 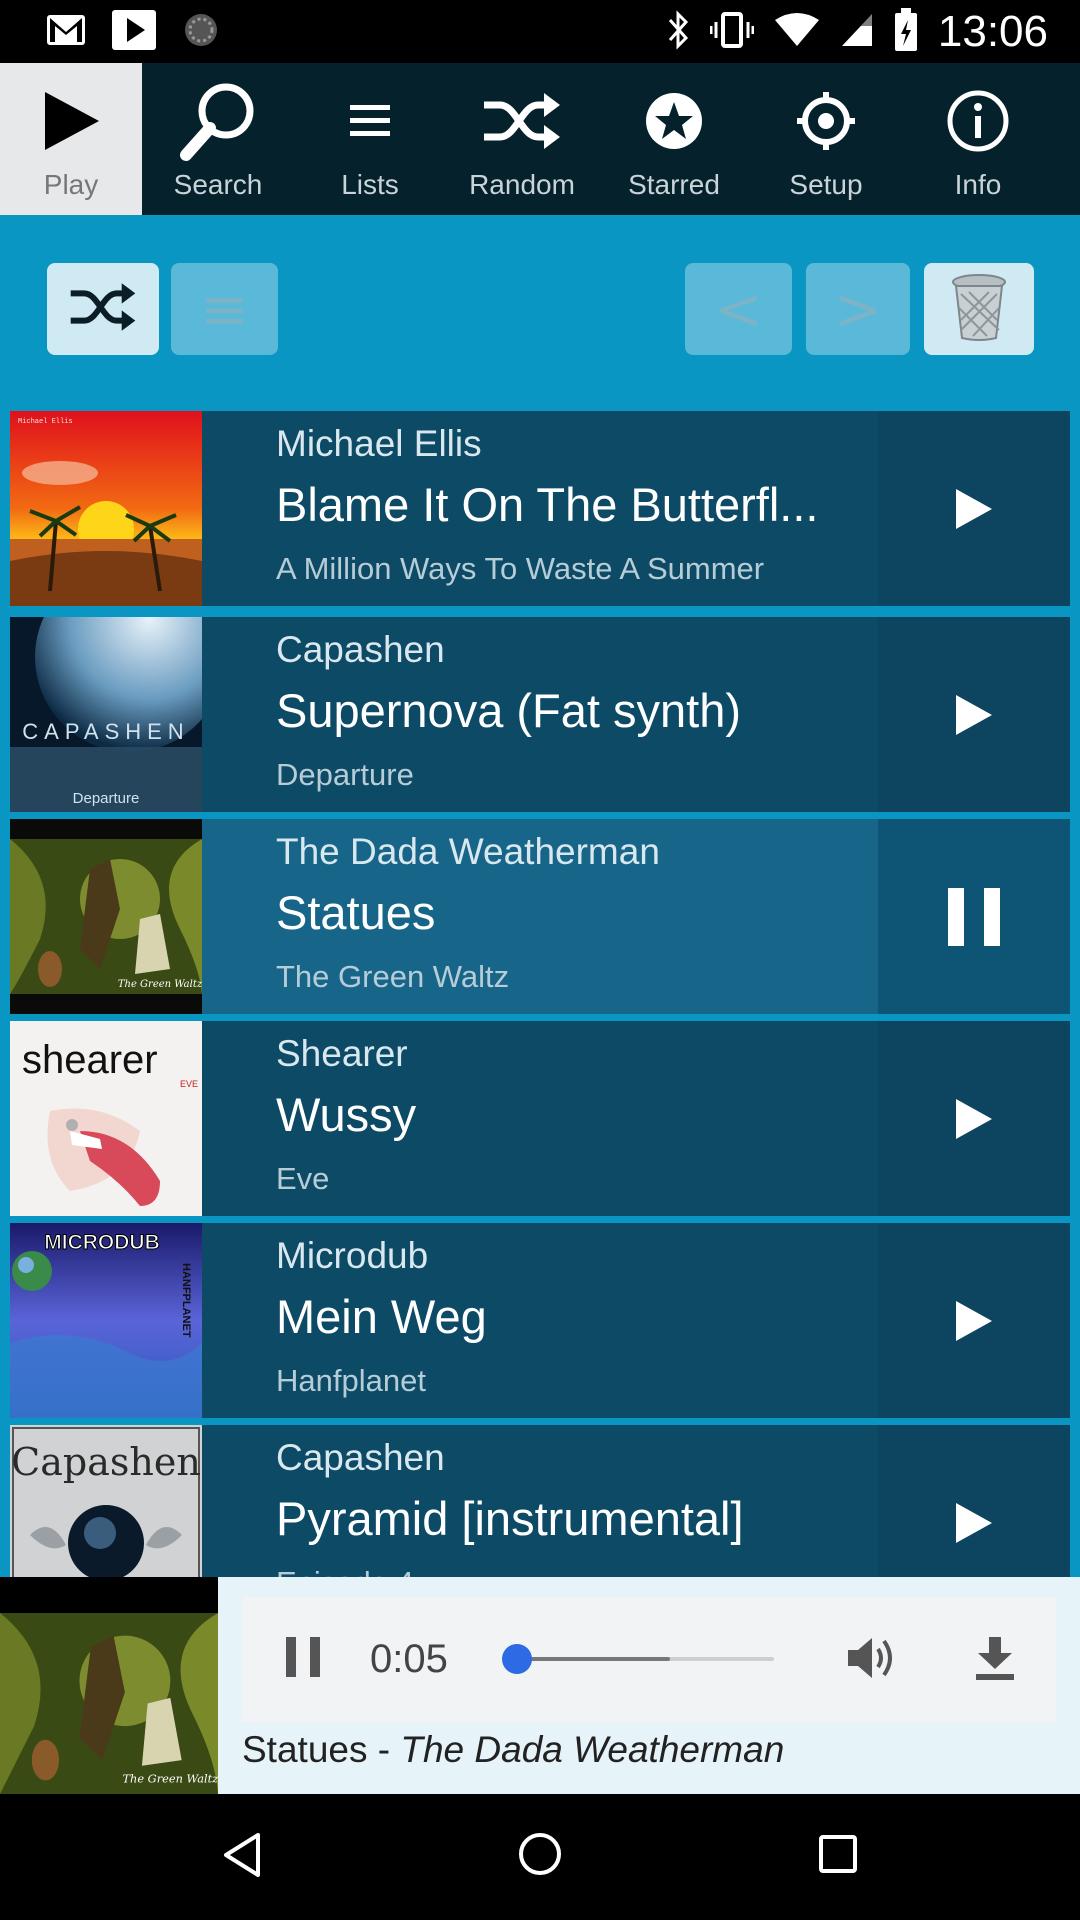 I want to click on signal-icon, so click(x=857, y=32).